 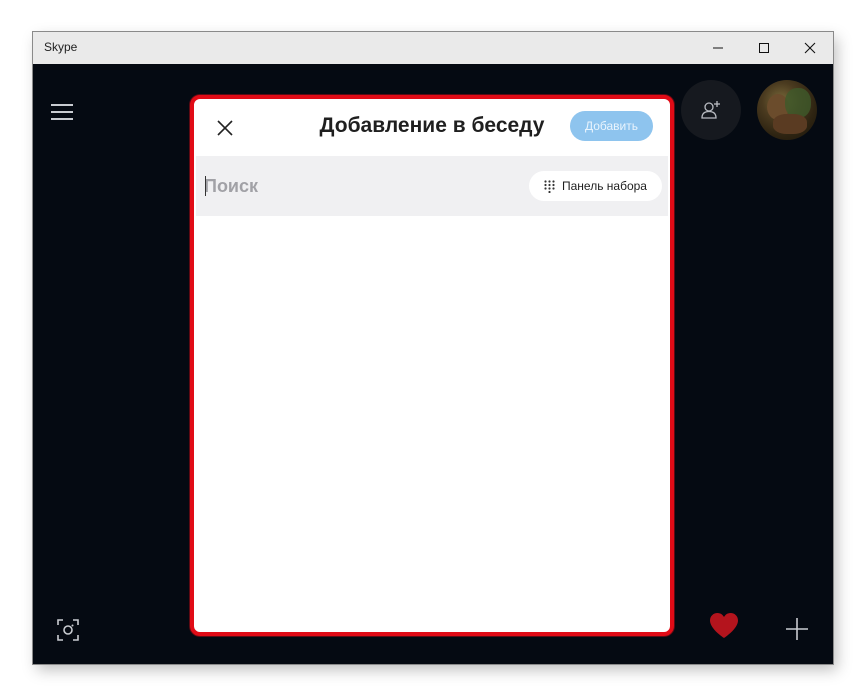 I want to click on plus-button, so click(x=797, y=629).